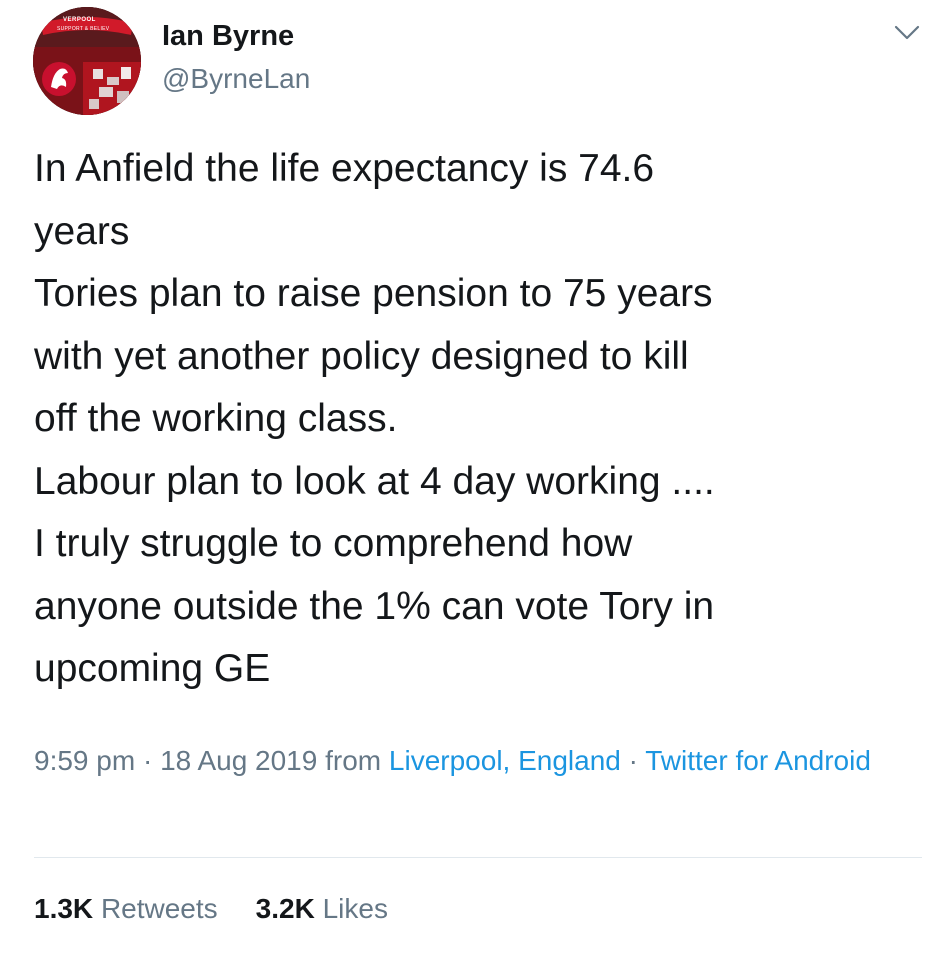 Image resolution: width=952 pixels, height=960 pixels. Describe the element at coordinates (64, 908) in the screenshot. I see `retweets-count: 1.3K` at that location.